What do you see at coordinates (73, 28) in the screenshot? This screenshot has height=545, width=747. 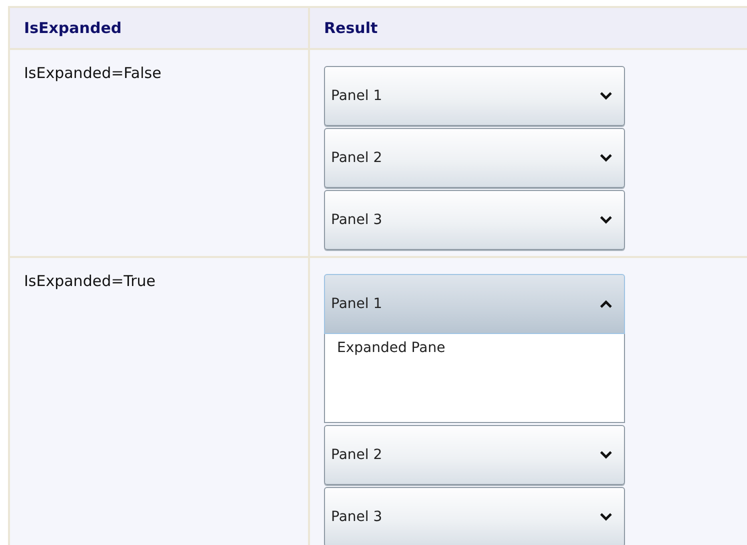 I see `column-header: IsExpanded` at bounding box center [73, 28].